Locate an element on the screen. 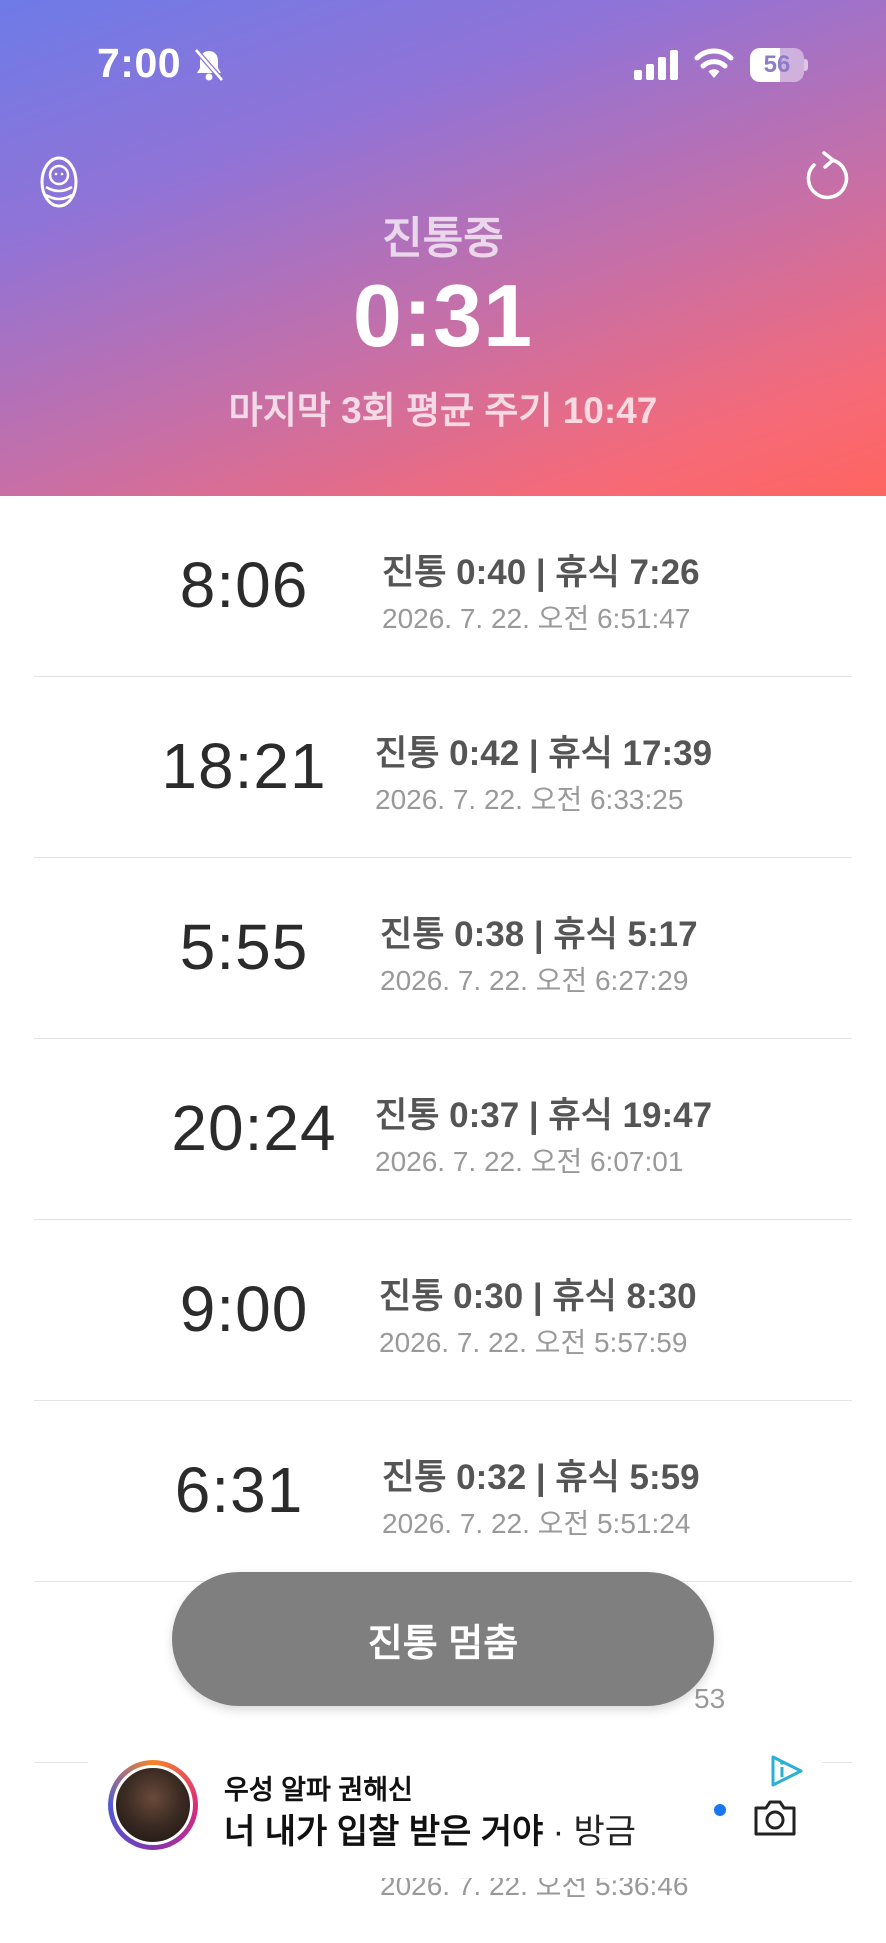  notification-time: · 방금 is located at coordinates (590, 1832).